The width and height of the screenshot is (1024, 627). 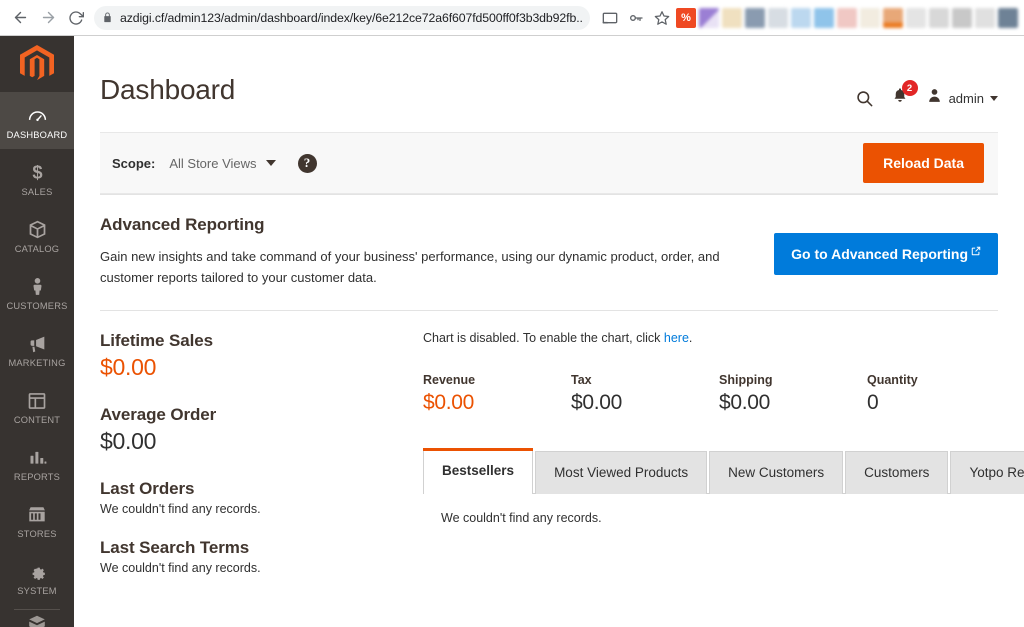 What do you see at coordinates (941, 394) in the screenshot?
I see `total-quantity: Quantity 0` at bounding box center [941, 394].